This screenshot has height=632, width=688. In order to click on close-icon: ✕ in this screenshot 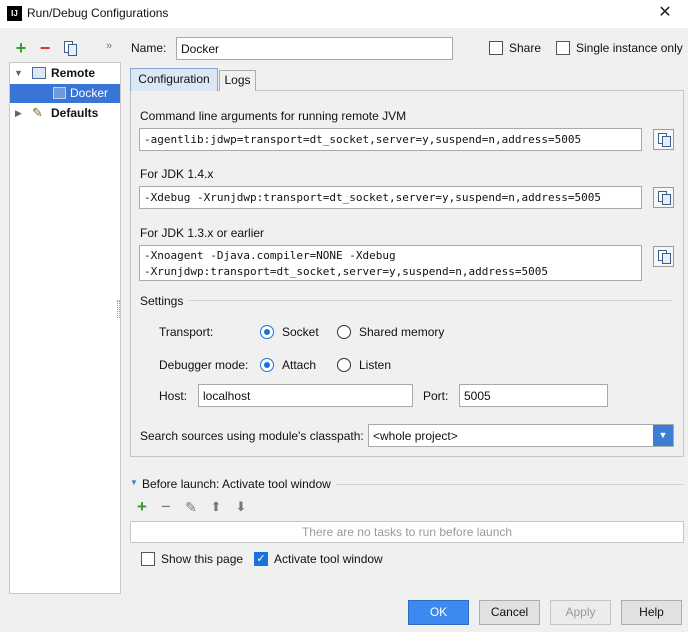, I will do `click(665, 12)`.